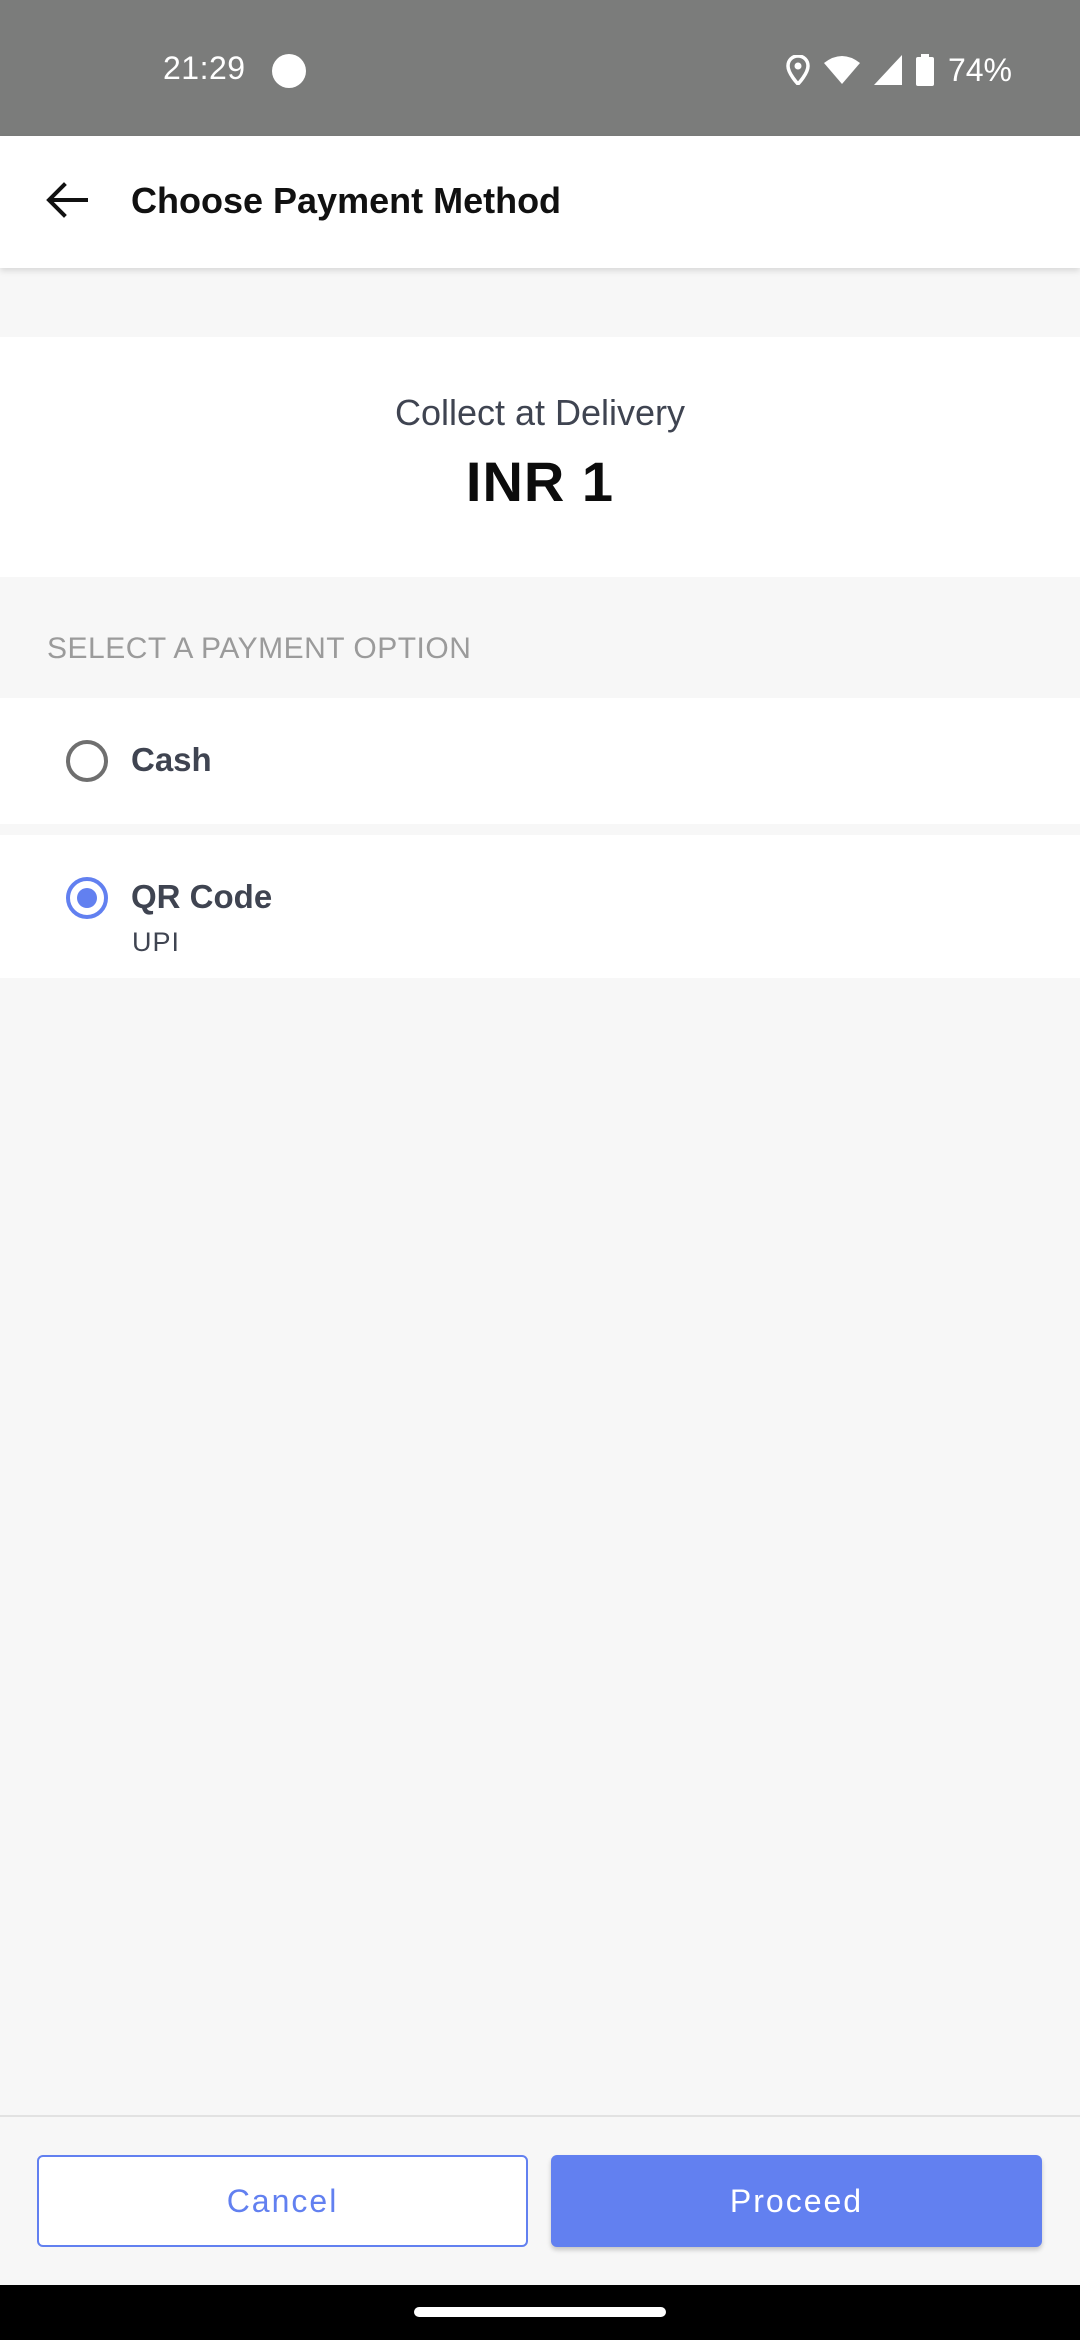 The height and width of the screenshot is (2340, 1080). What do you see at coordinates (259, 648) in the screenshot?
I see `section-header: SELECT A PAYMENT OPTION` at bounding box center [259, 648].